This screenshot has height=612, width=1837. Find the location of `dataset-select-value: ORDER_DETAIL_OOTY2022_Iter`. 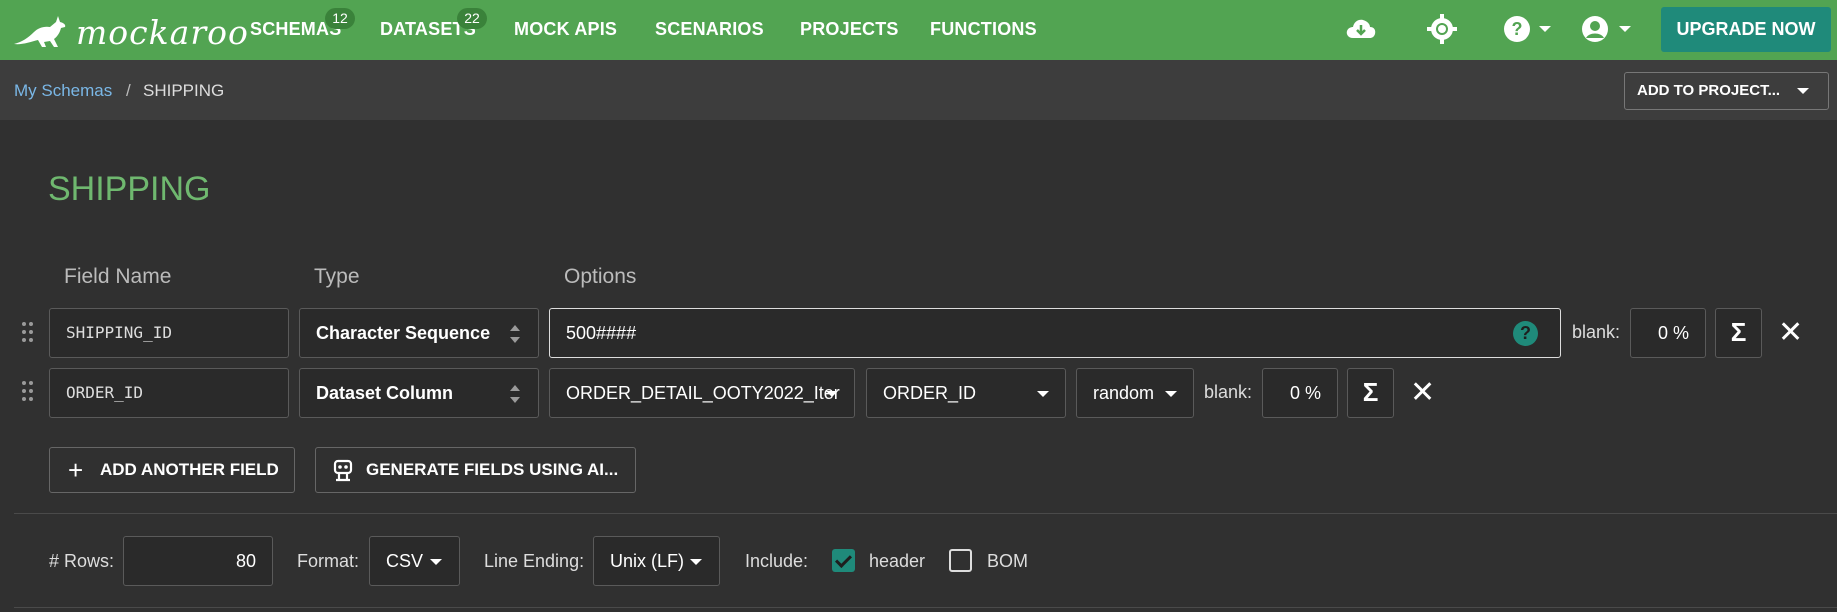

dataset-select-value: ORDER_DETAIL_OOTY2022_Iter is located at coordinates (703, 393).